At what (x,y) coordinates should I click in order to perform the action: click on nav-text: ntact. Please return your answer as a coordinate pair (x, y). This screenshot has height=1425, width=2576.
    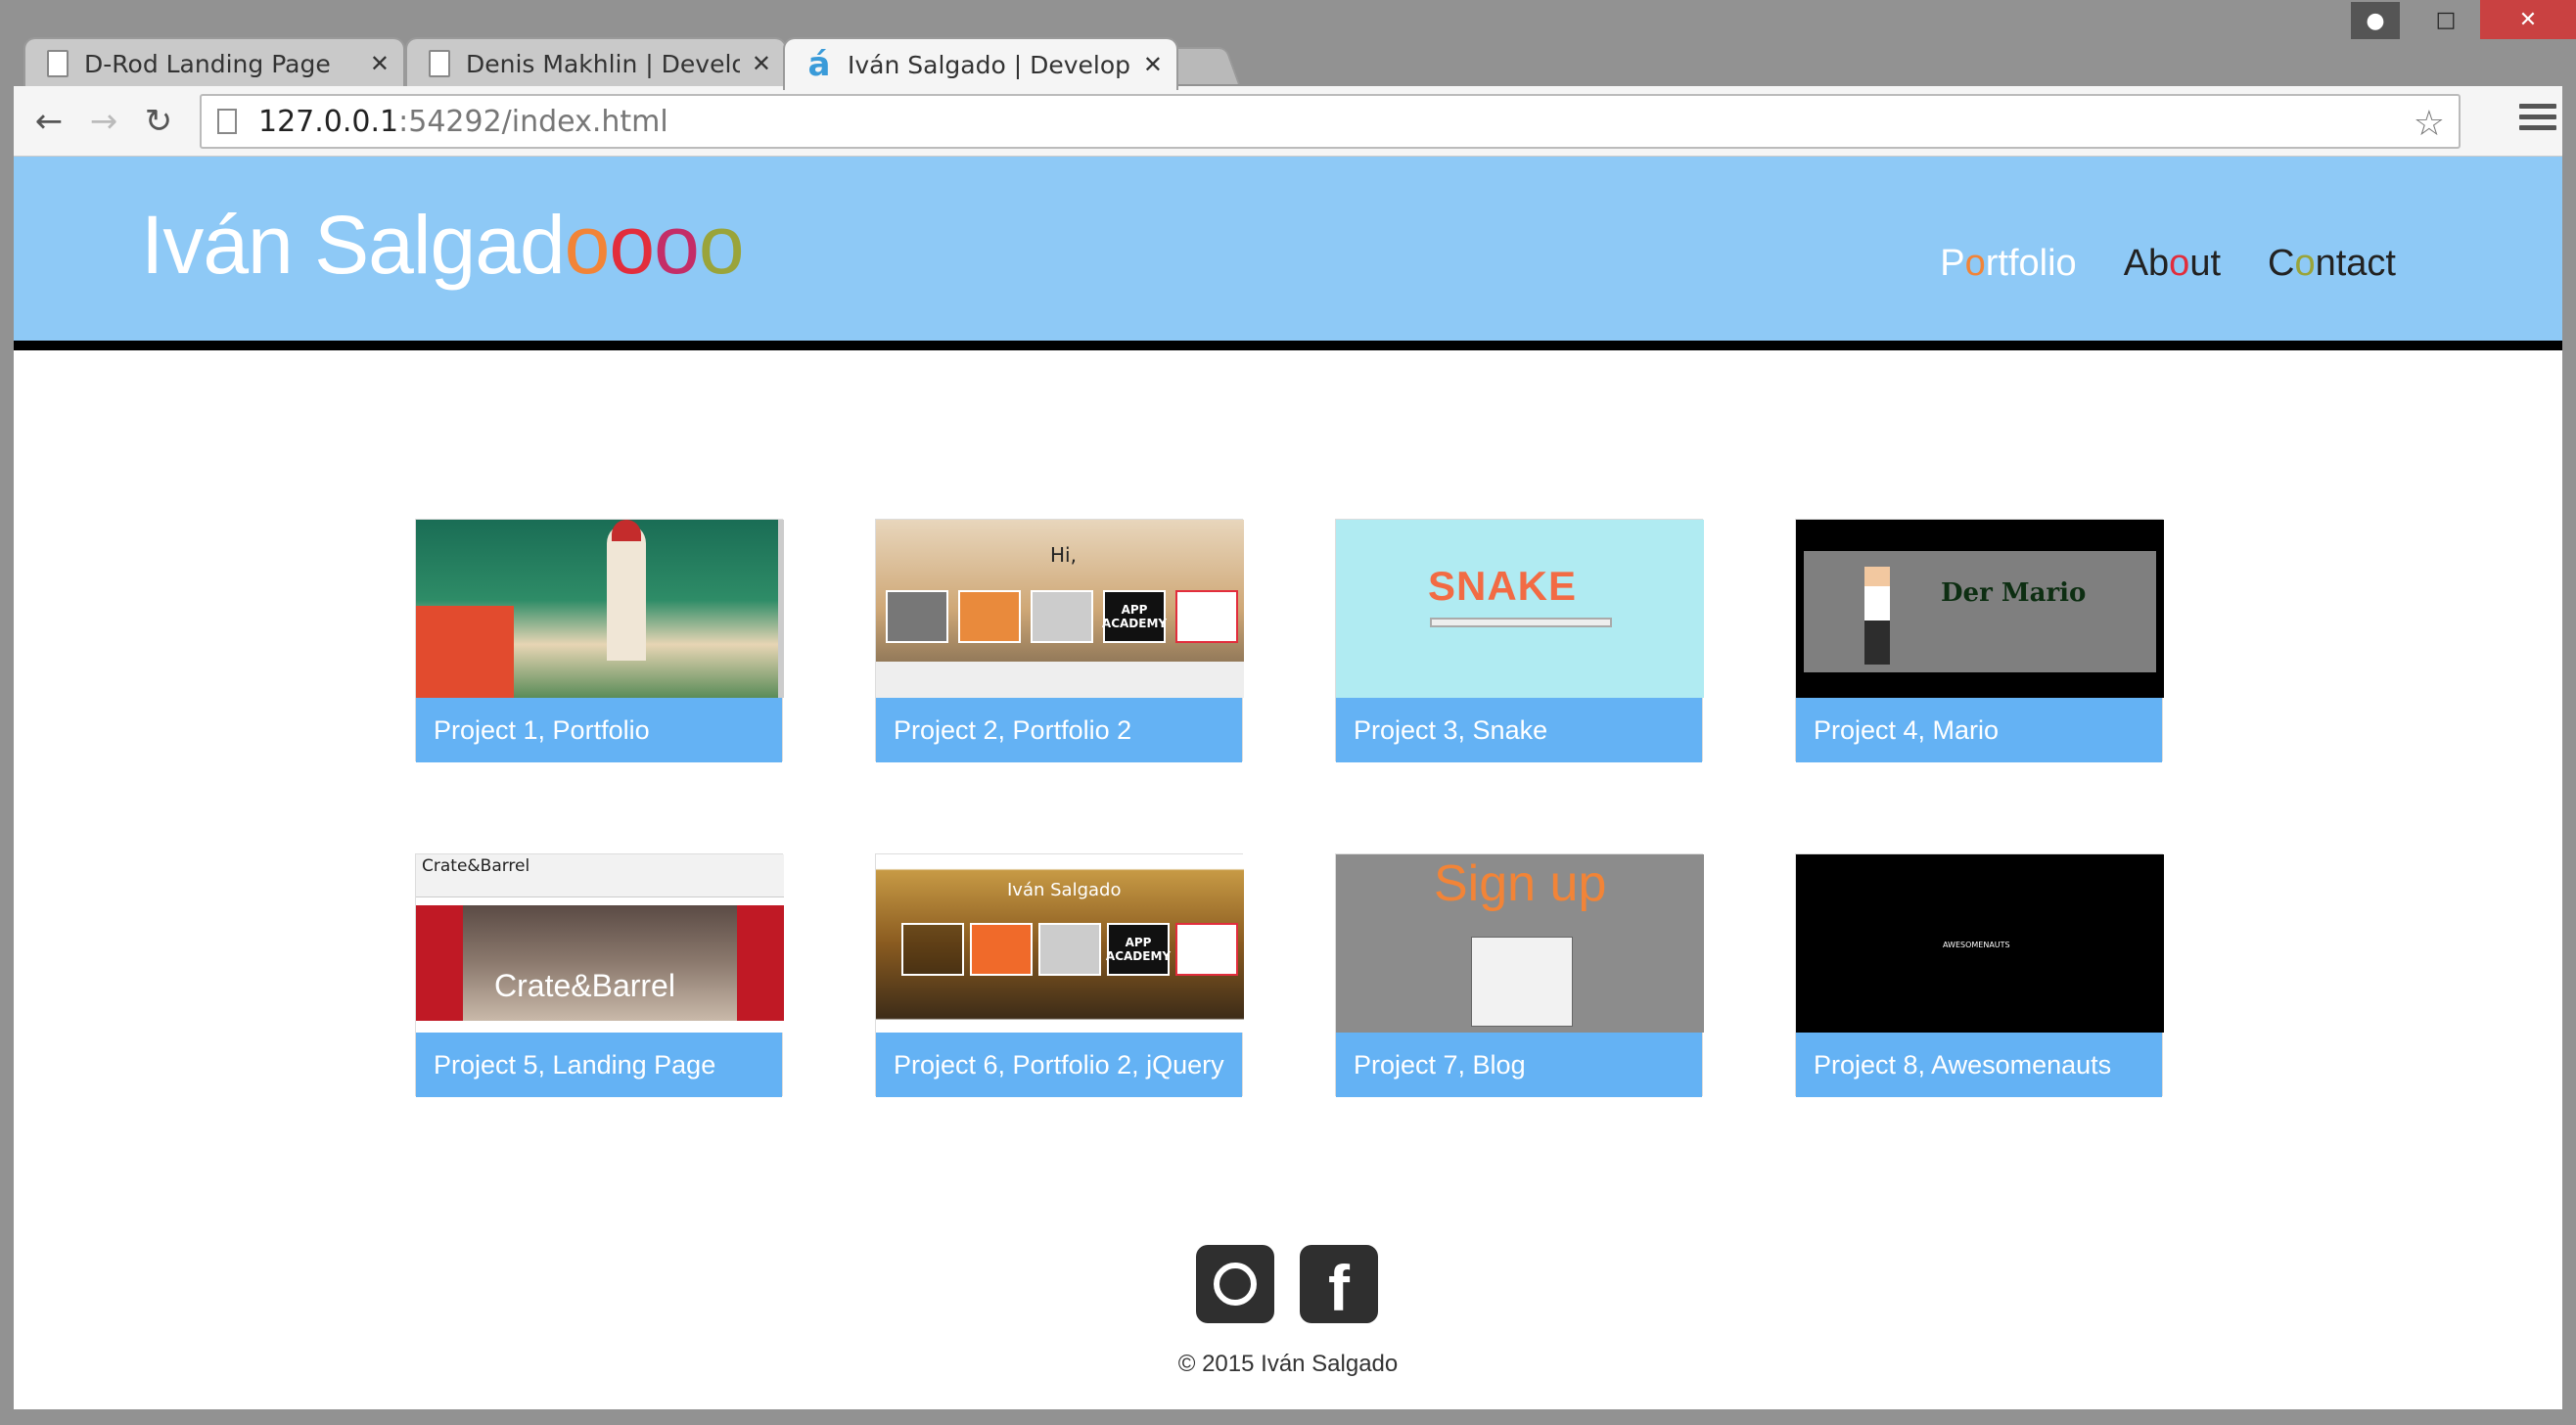
    Looking at the image, I should click on (2355, 263).